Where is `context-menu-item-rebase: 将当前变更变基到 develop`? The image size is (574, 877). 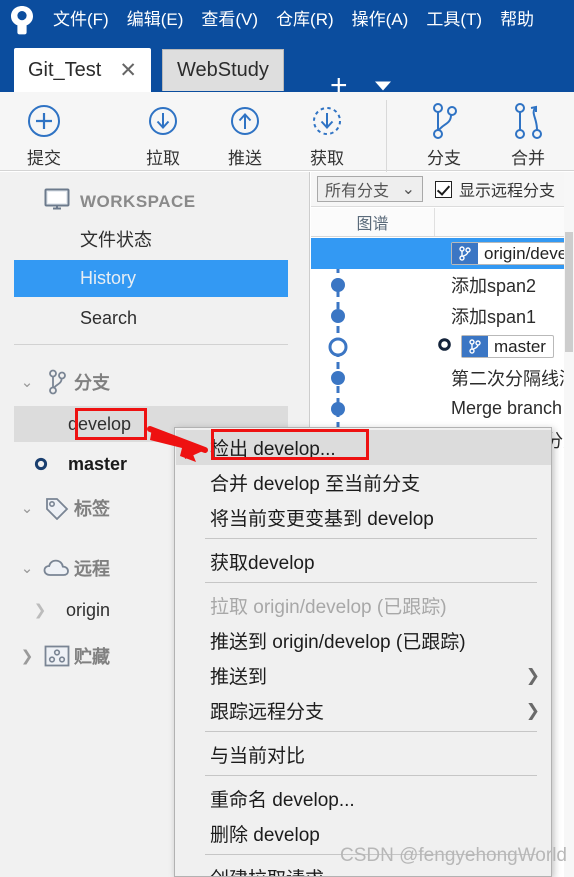 context-menu-item-rebase: 将当前变更变基到 develop is located at coordinates (363, 517).